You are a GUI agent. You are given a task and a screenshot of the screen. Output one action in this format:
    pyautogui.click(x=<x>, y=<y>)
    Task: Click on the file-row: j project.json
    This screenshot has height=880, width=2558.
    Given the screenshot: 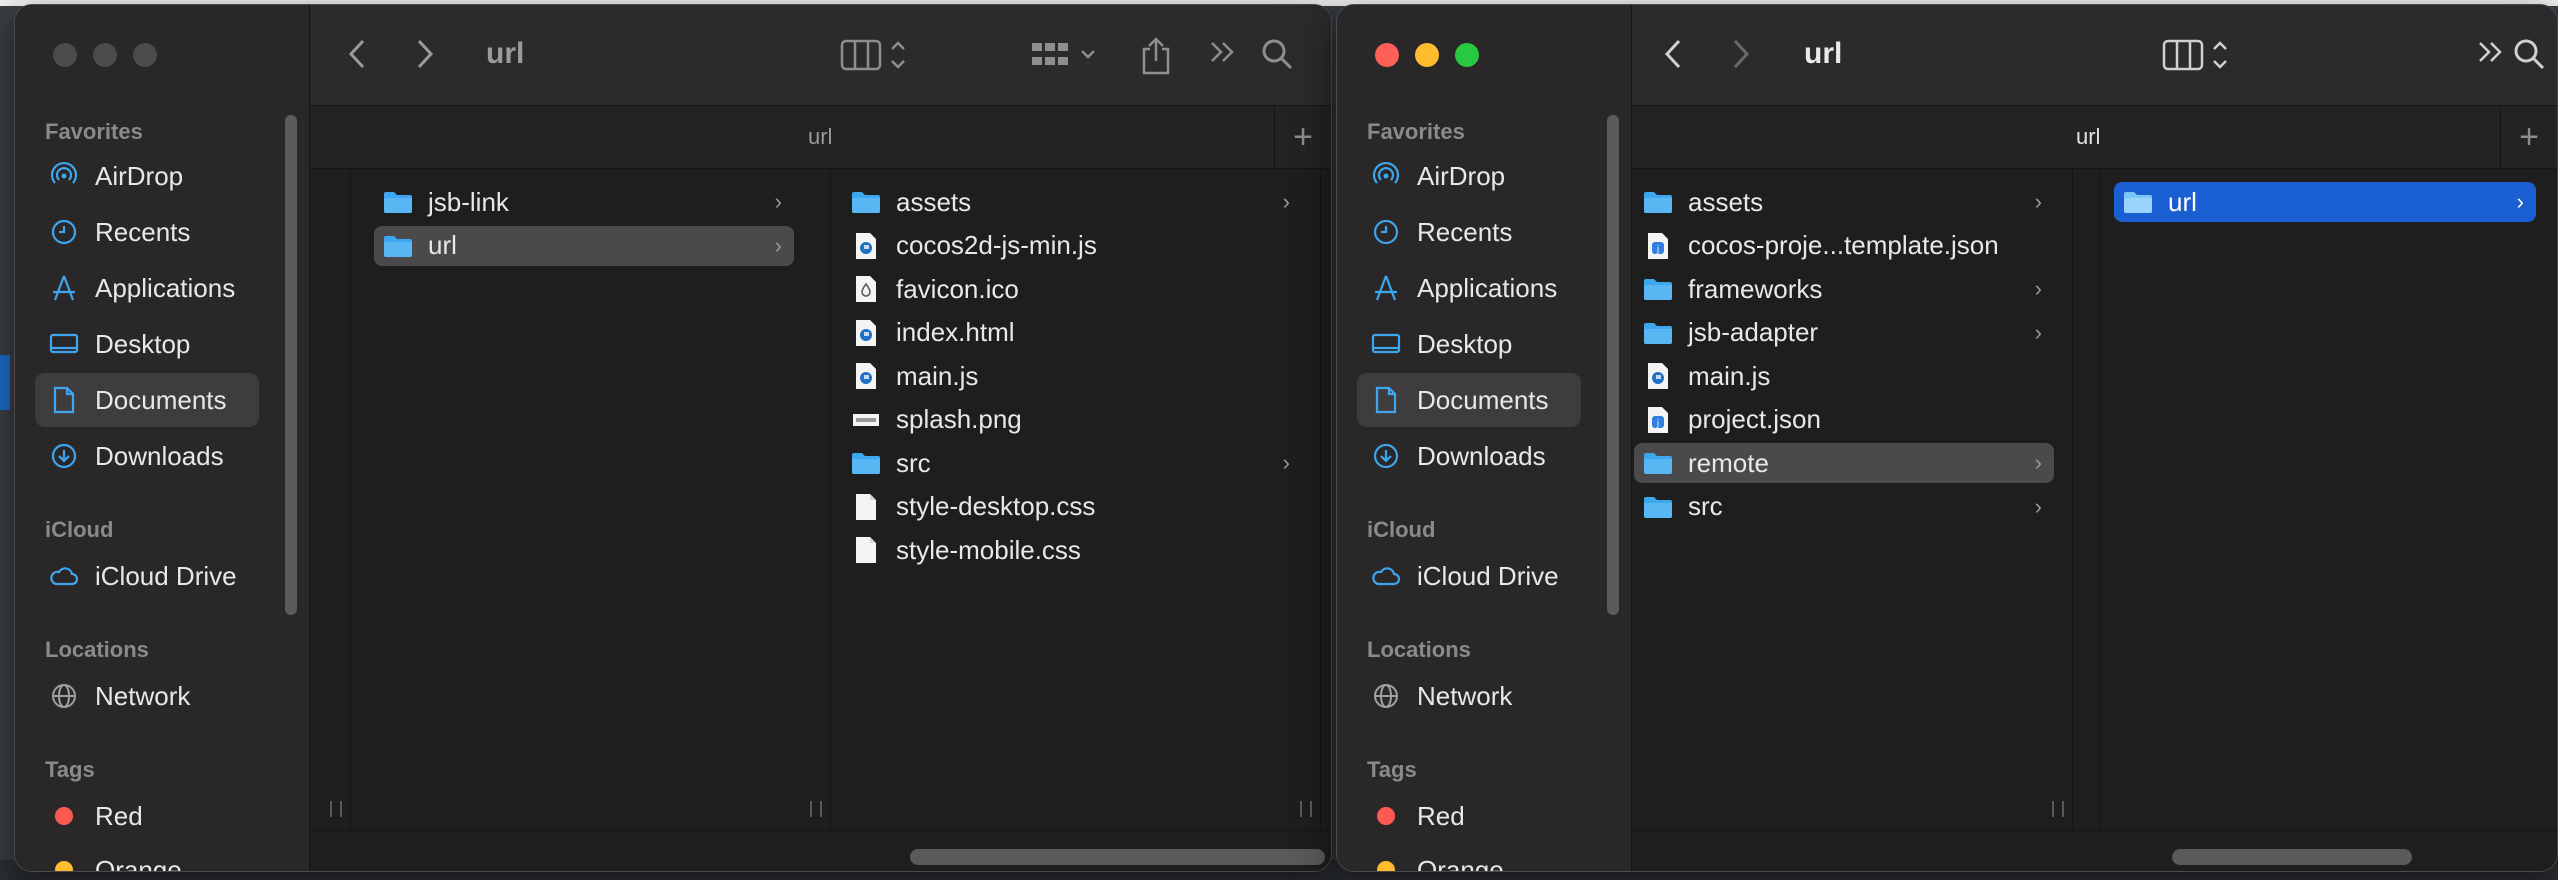 What is the action you would take?
    pyautogui.click(x=1844, y=420)
    